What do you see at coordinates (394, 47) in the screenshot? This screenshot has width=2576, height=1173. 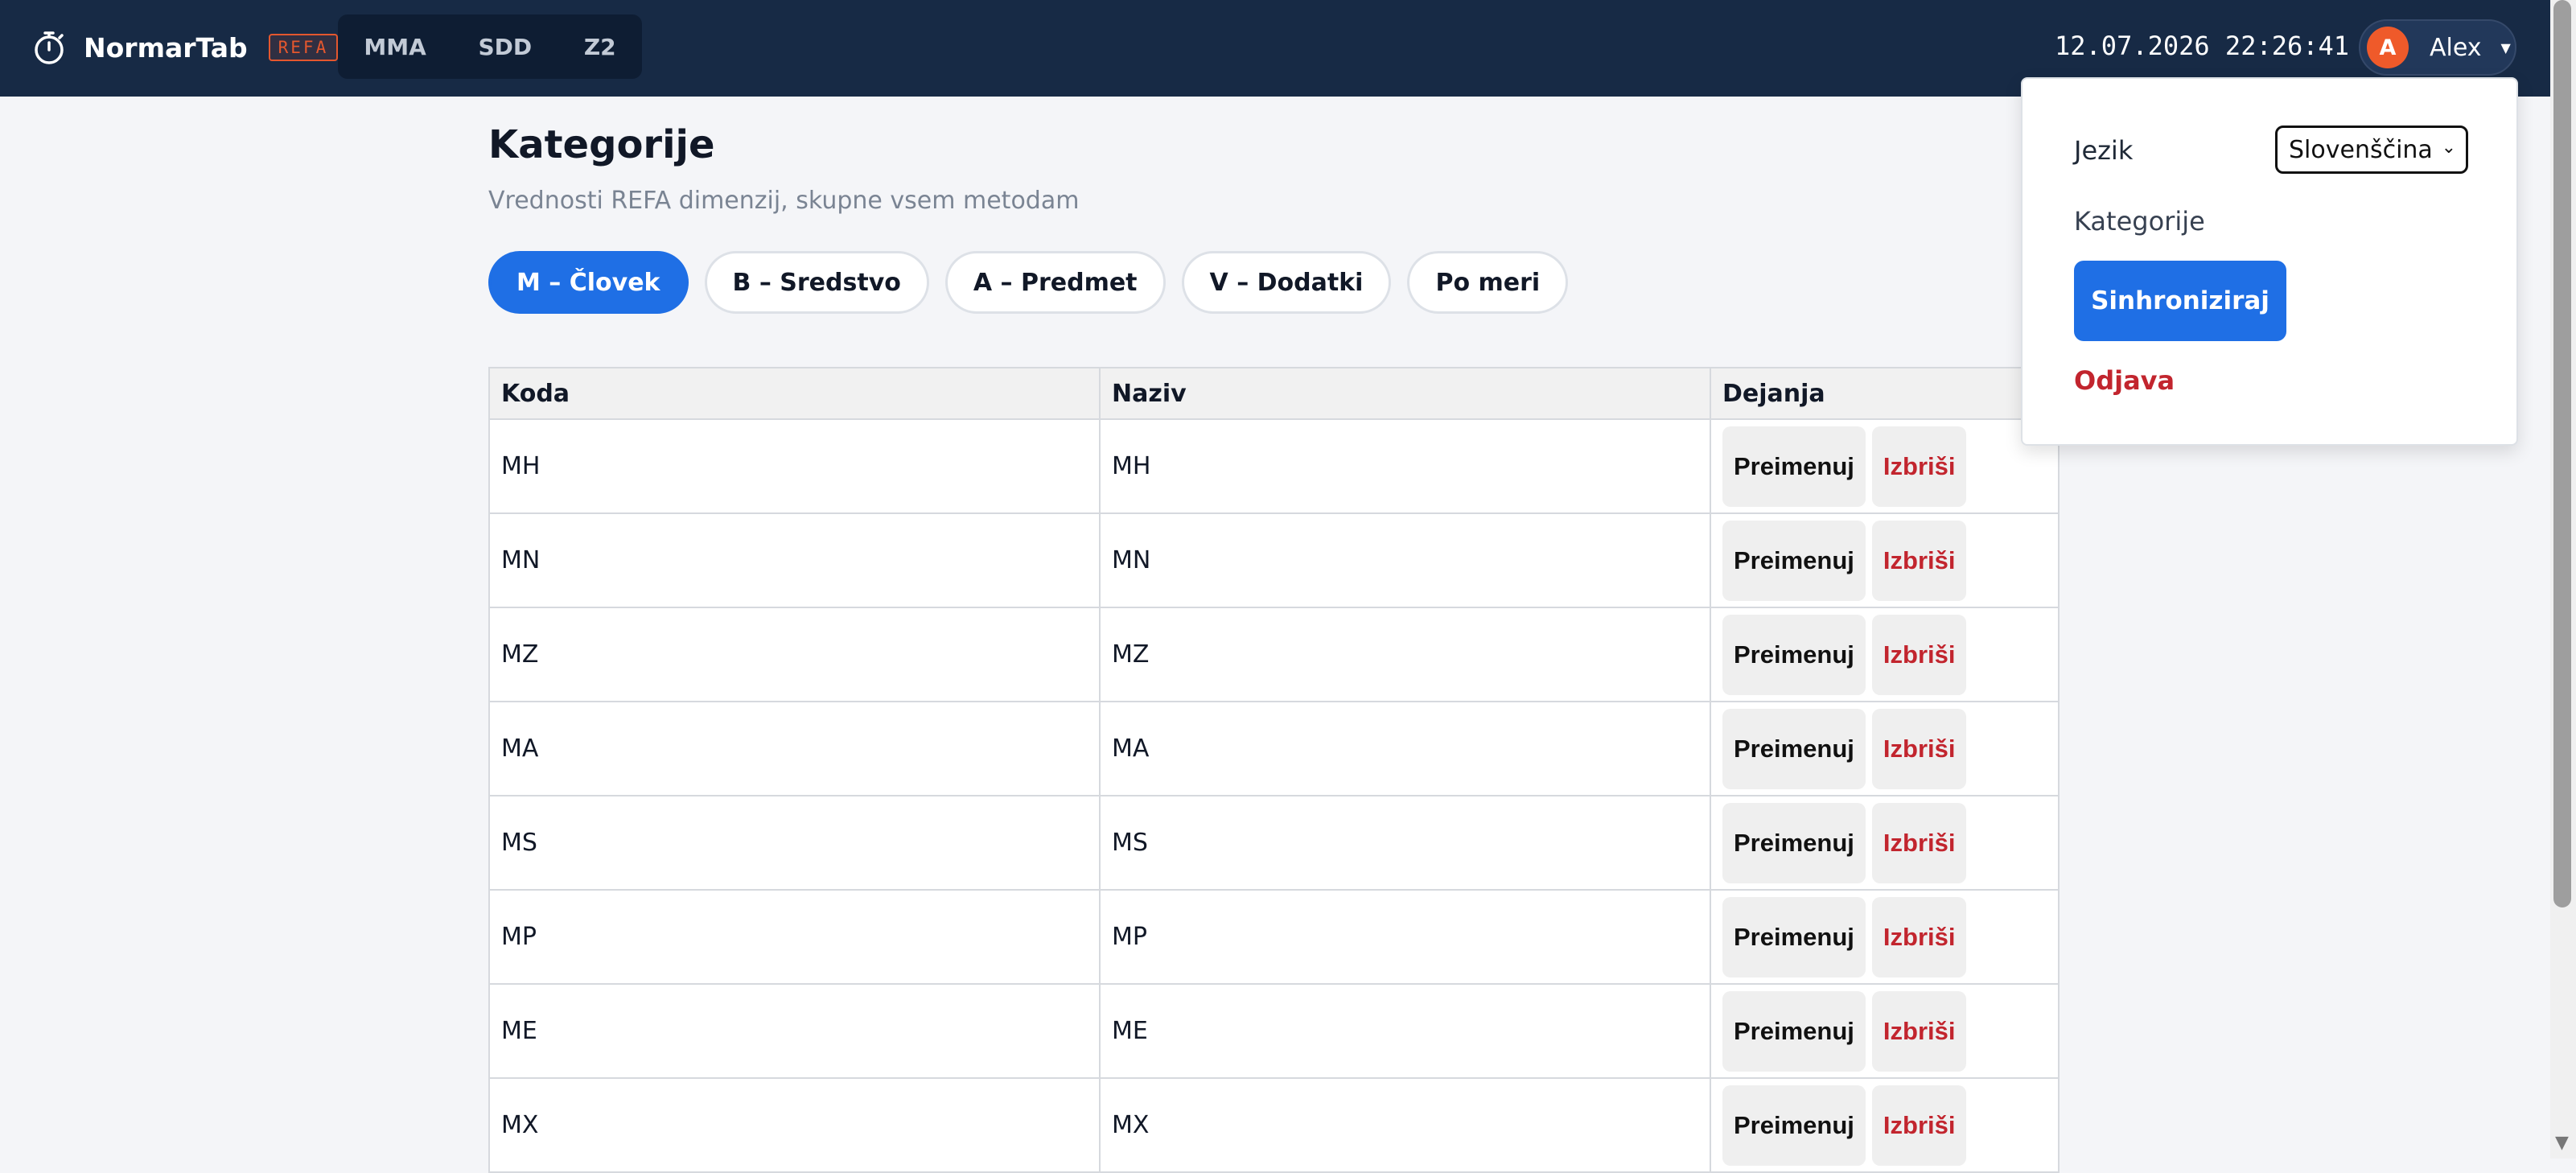 I see `tab-mma: MMA` at bounding box center [394, 47].